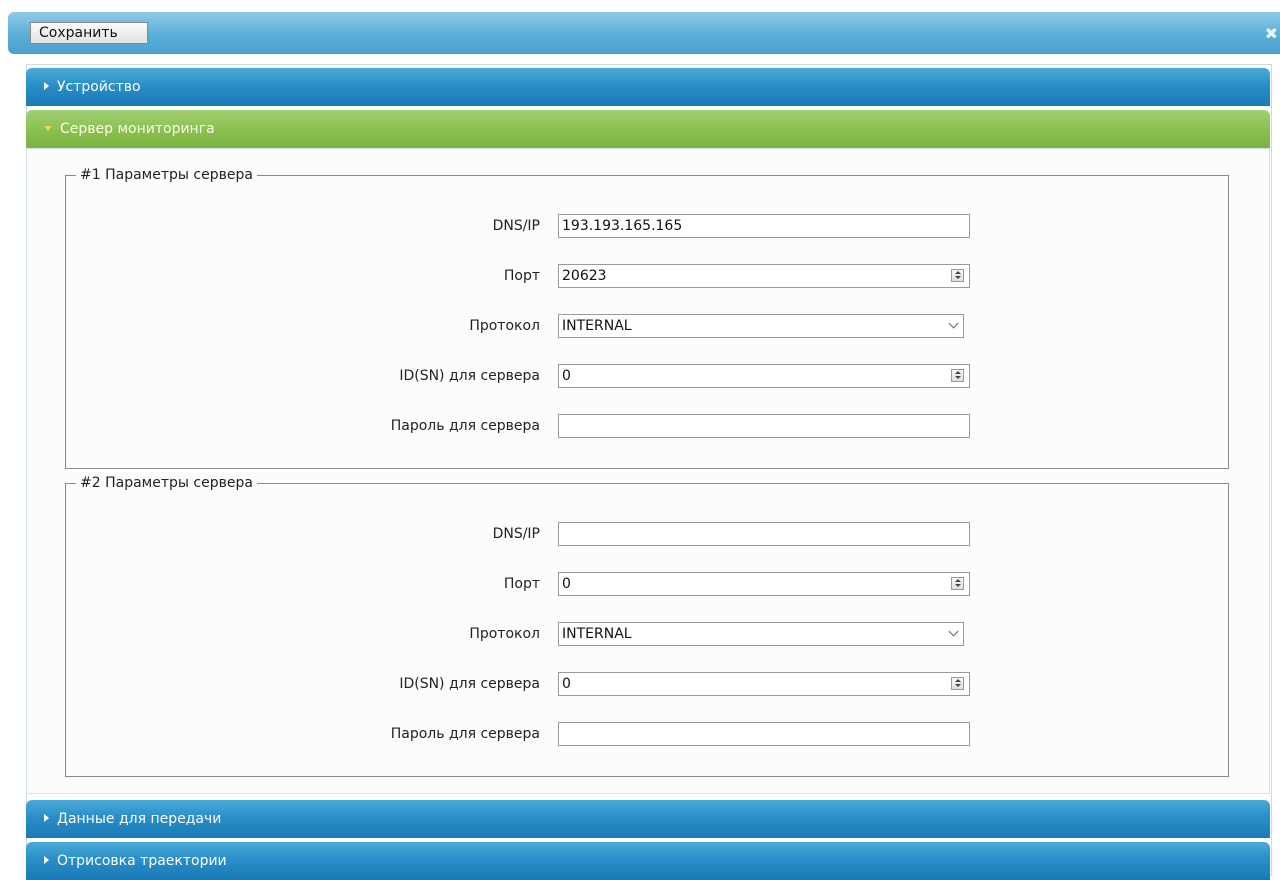  I want to click on section-header-transmit-data: Данные для передачи, so click(648, 819).